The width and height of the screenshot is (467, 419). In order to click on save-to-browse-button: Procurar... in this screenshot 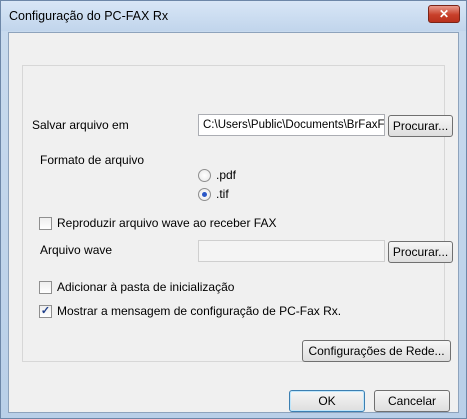, I will do `click(420, 126)`.